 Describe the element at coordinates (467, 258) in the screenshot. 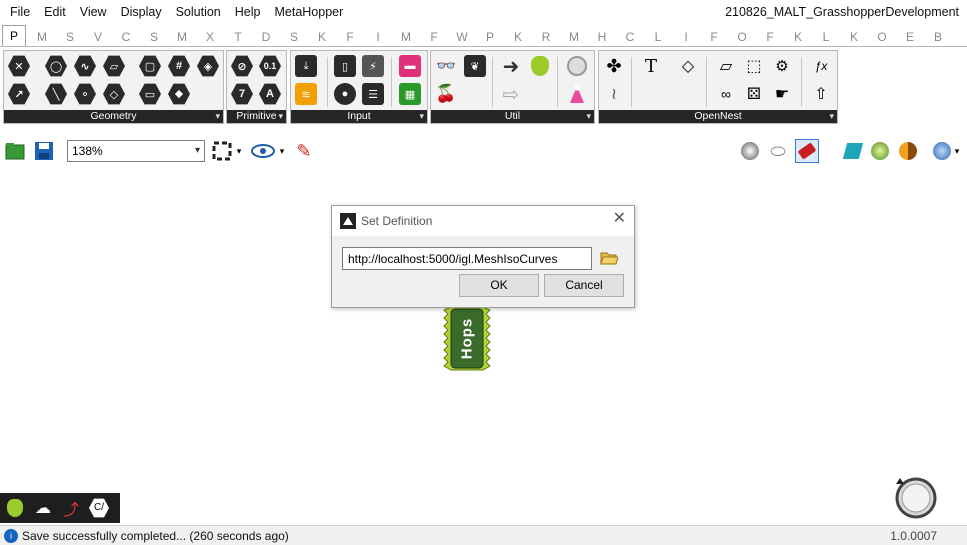

I see `definition-url-input` at that location.